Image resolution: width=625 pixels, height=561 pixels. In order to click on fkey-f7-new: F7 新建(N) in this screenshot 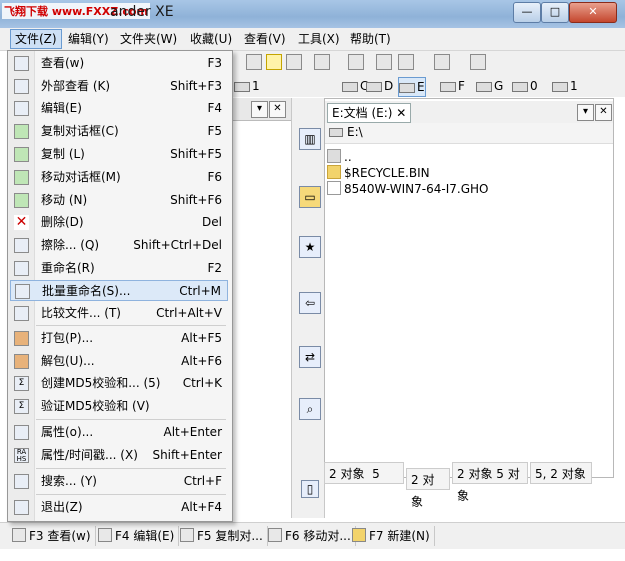, I will do `click(393, 536)`.